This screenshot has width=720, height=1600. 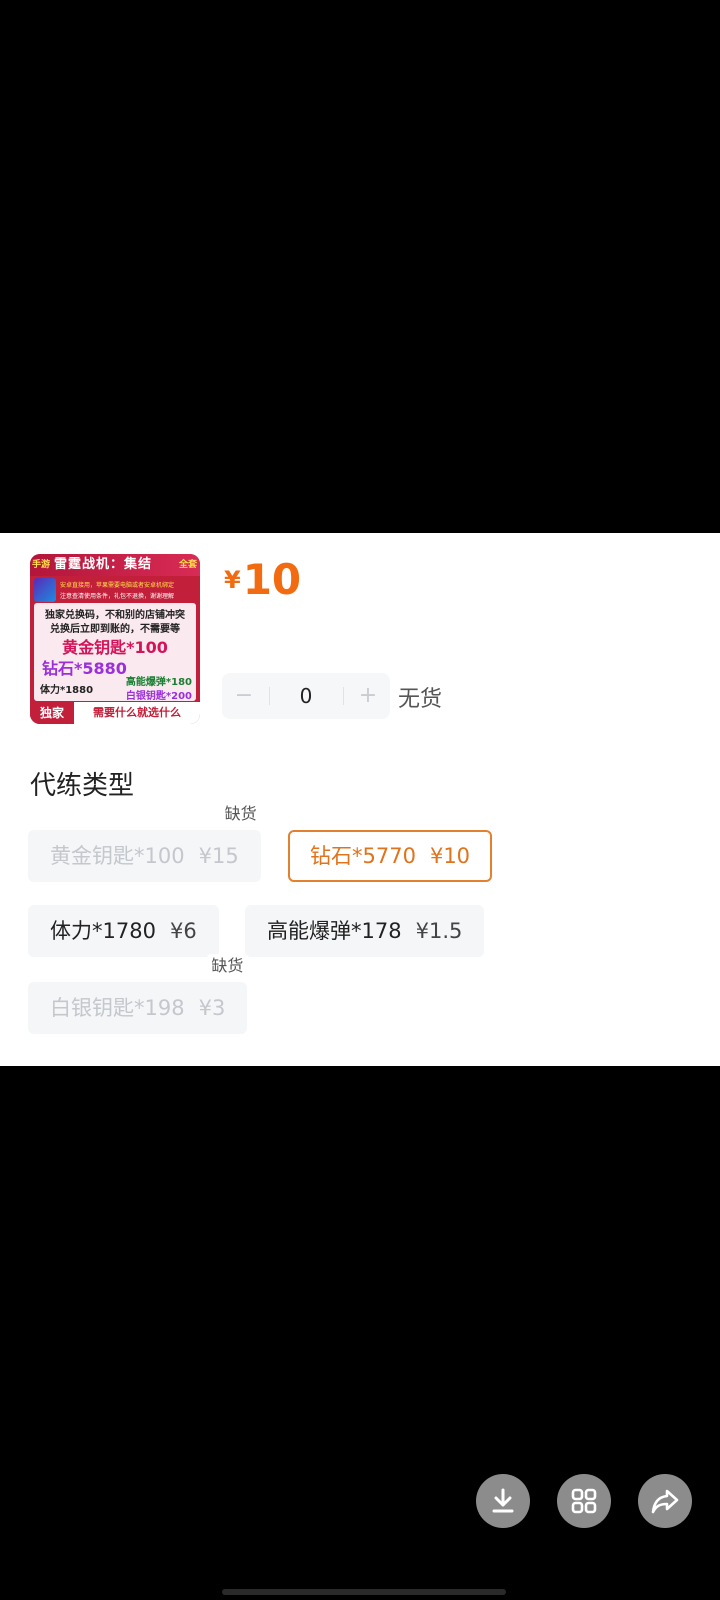 I want to click on currency-symbol: ¥, so click(x=232, y=580).